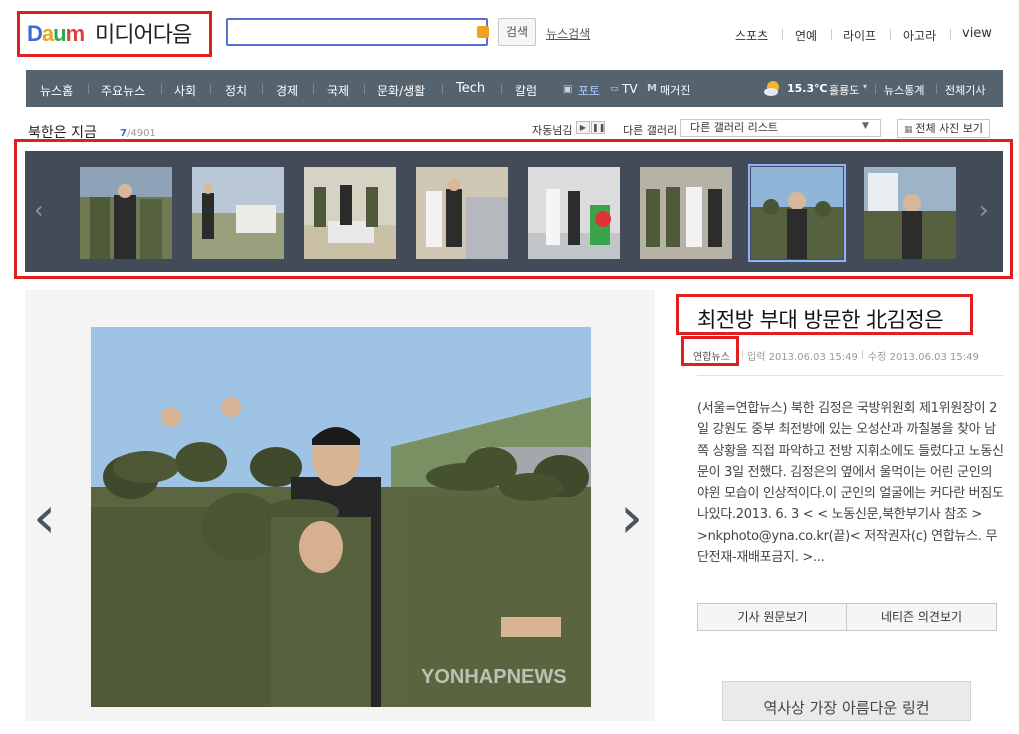  Describe the element at coordinates (846, 701) in the screenshot. I see `ad-banner: 역사상 가장 아름다운 링컨` at that location.